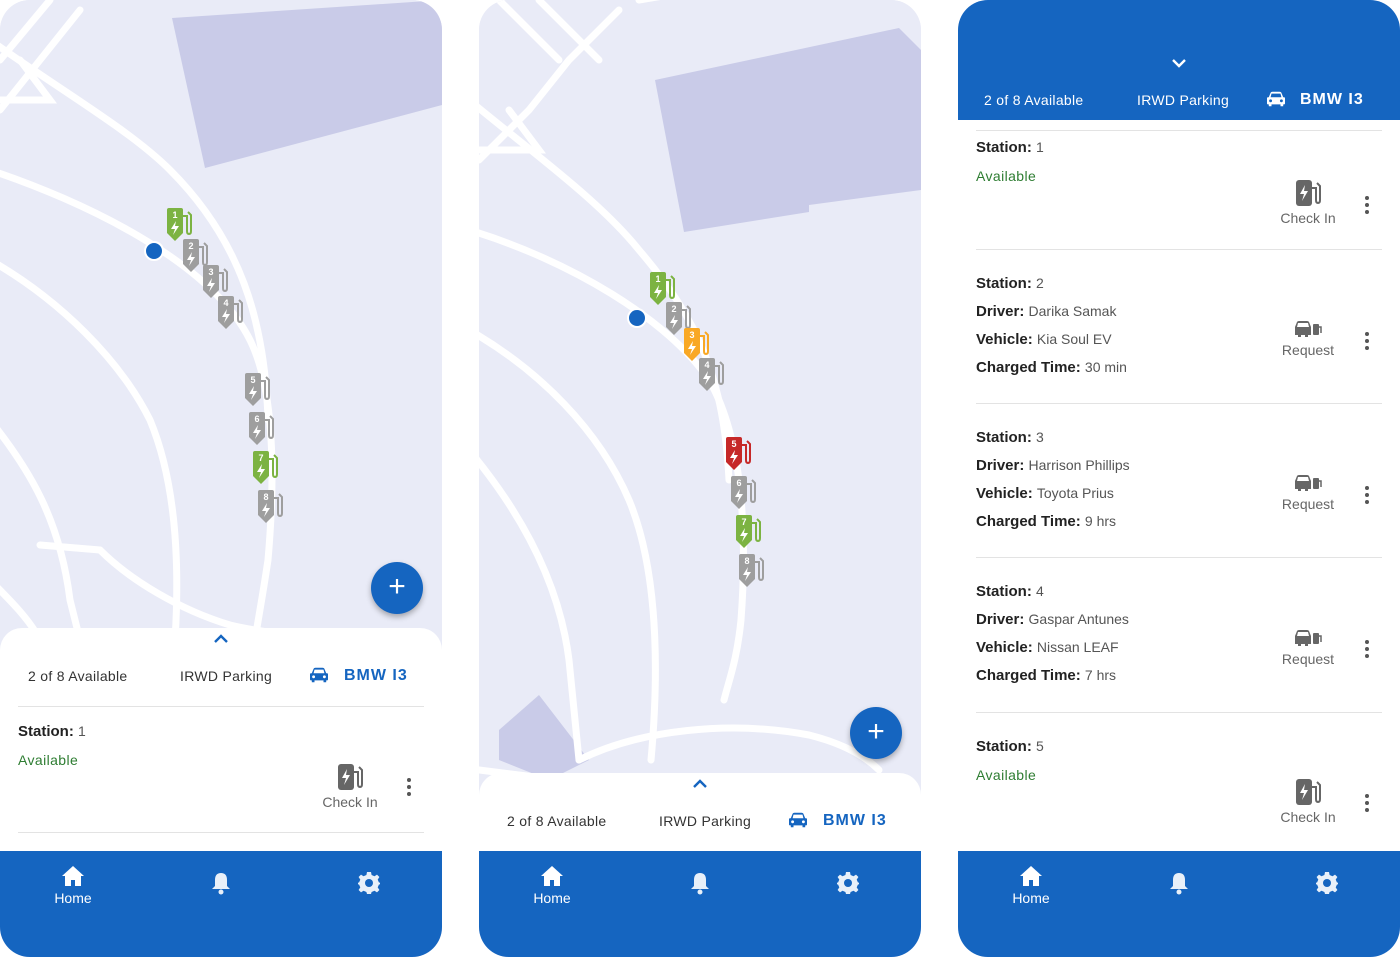 The height and width of the screenshot is (957, 1400). What do you see at coordinates (1179, 64) in the screenshot?
I see `collapse-chevron-icon` at bounding box center [1179, 64].